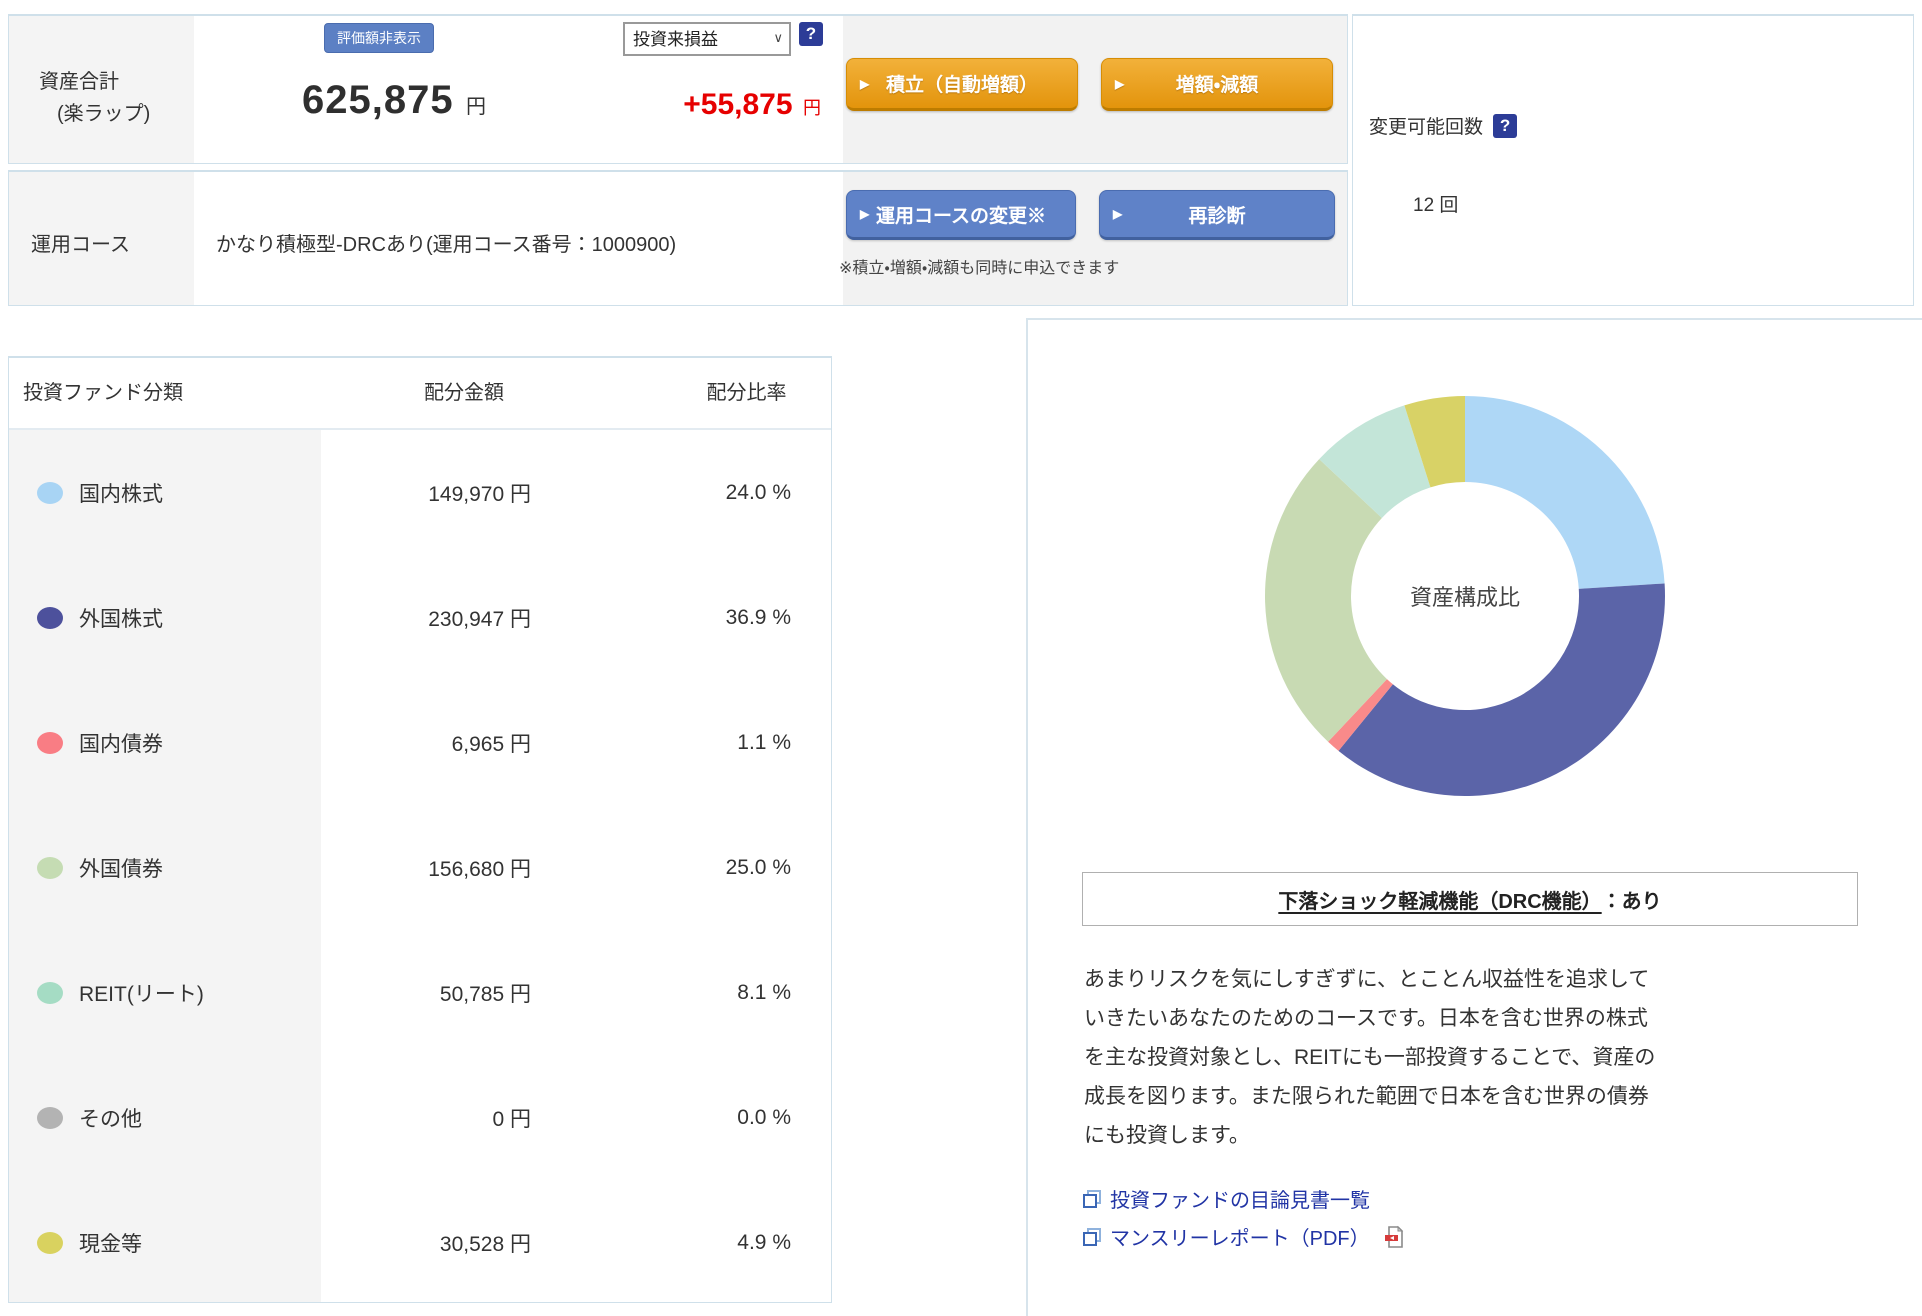 This screenshot has height=1316, width=1922. Describe the element at coordinates (764, 1242) in the screenshot. I see `row-ratio: 4.9 %` at that location.